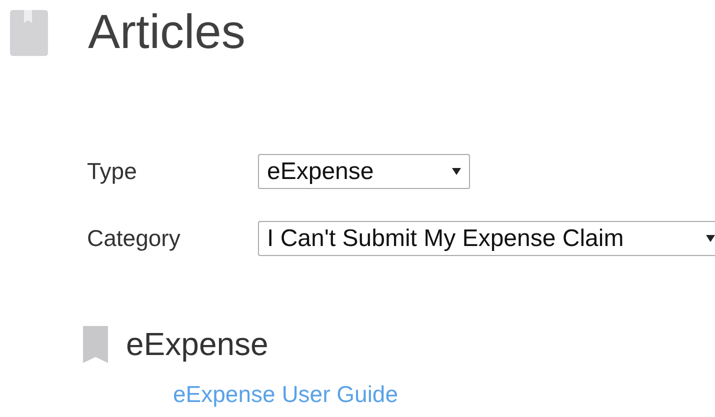 The height and width of the screenshot is (417, 715). I want to click on field-label: Type, so click(112, 171).